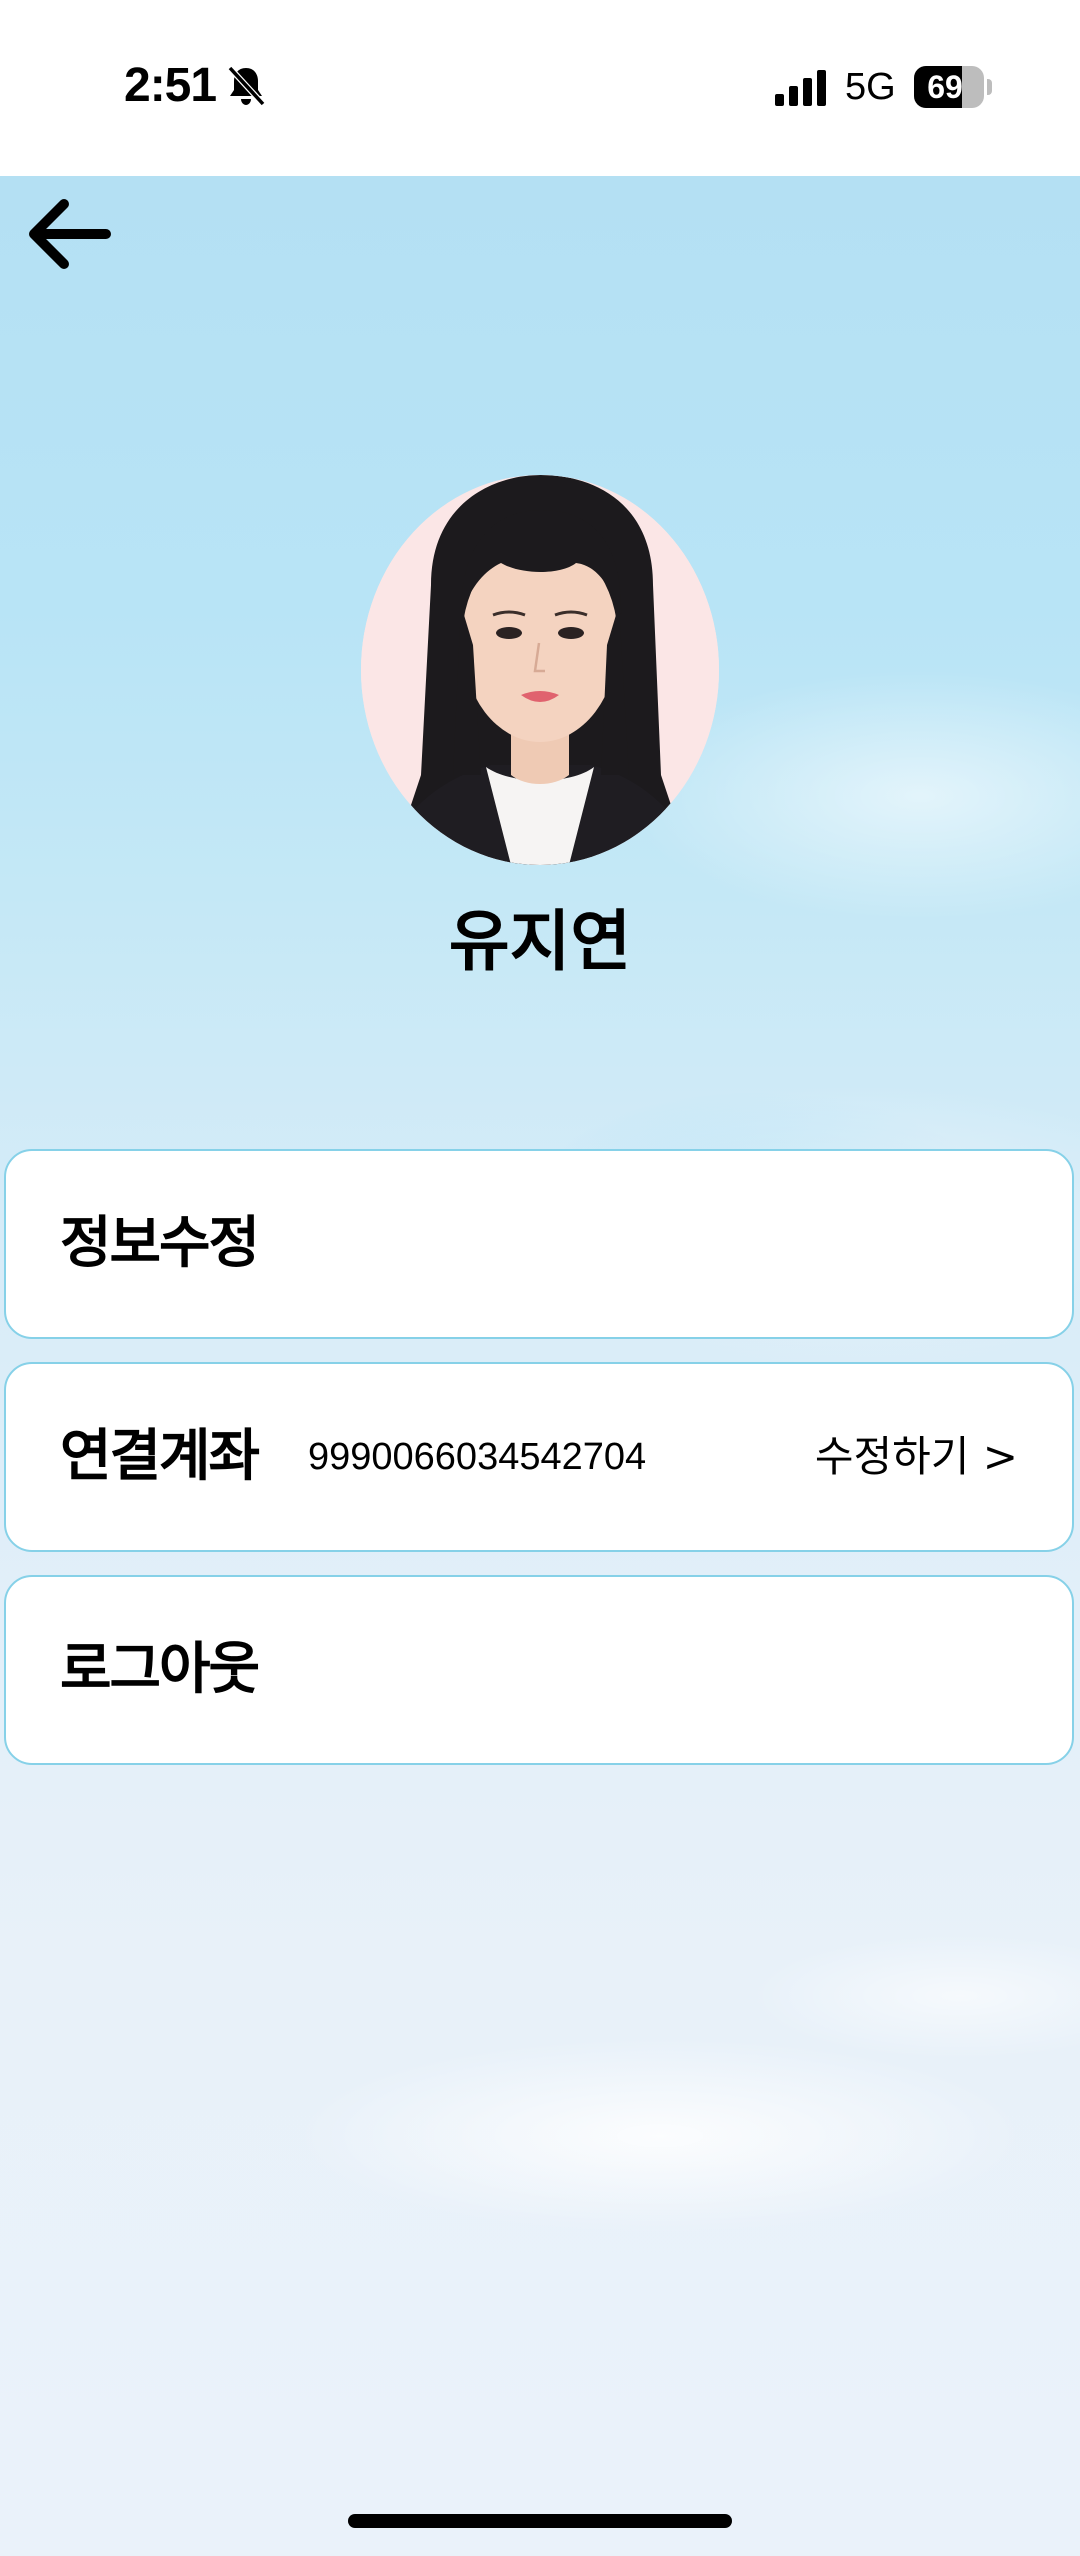 This screenshot has width=1080, height=2556. I want to click on edit-info-label: 정보수정, so click(160, 1243).